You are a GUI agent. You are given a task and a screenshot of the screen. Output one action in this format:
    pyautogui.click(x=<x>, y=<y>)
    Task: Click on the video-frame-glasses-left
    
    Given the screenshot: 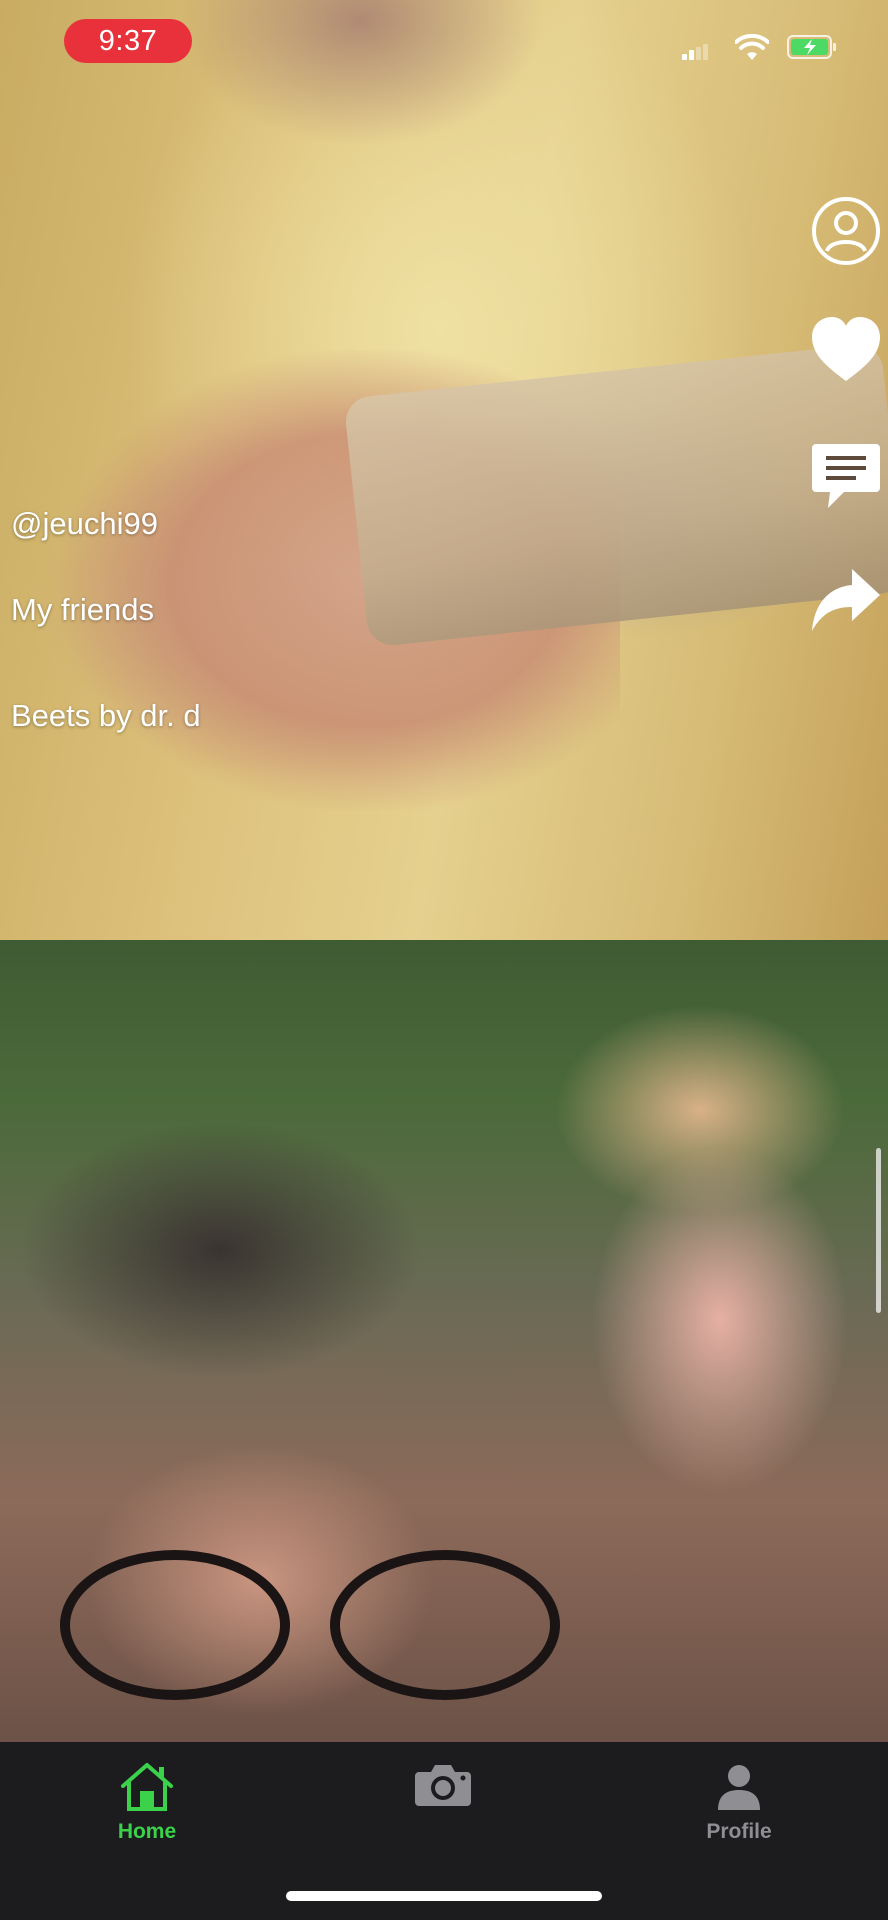 What is the action you would take?
    pyautogui.click(x=175, y=1625)
    